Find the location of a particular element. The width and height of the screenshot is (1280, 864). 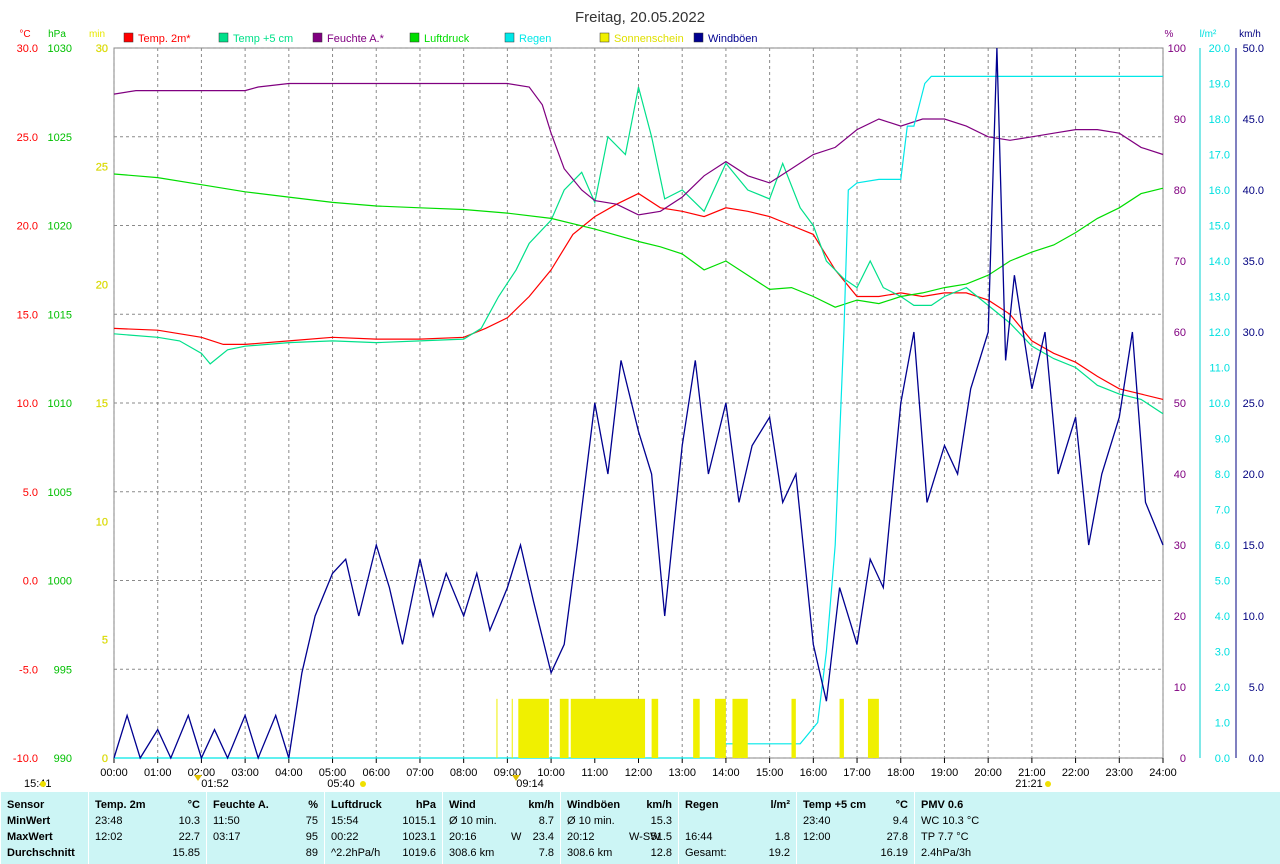

x-tick-label: 00:00 is located at coordinates (114, 773).